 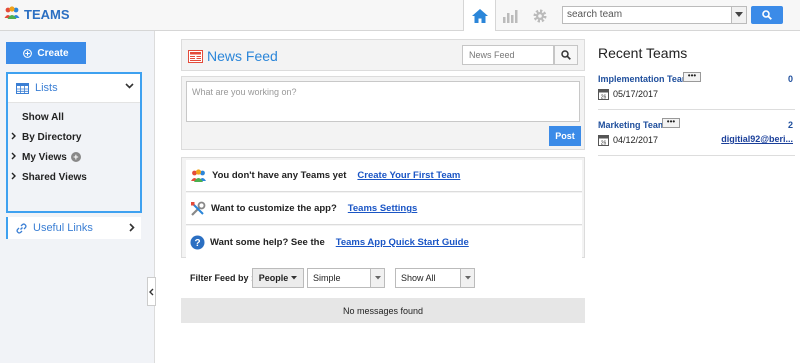 I want to click on team-created-date: 26 04/12/2017, so click(x=628, y=140).